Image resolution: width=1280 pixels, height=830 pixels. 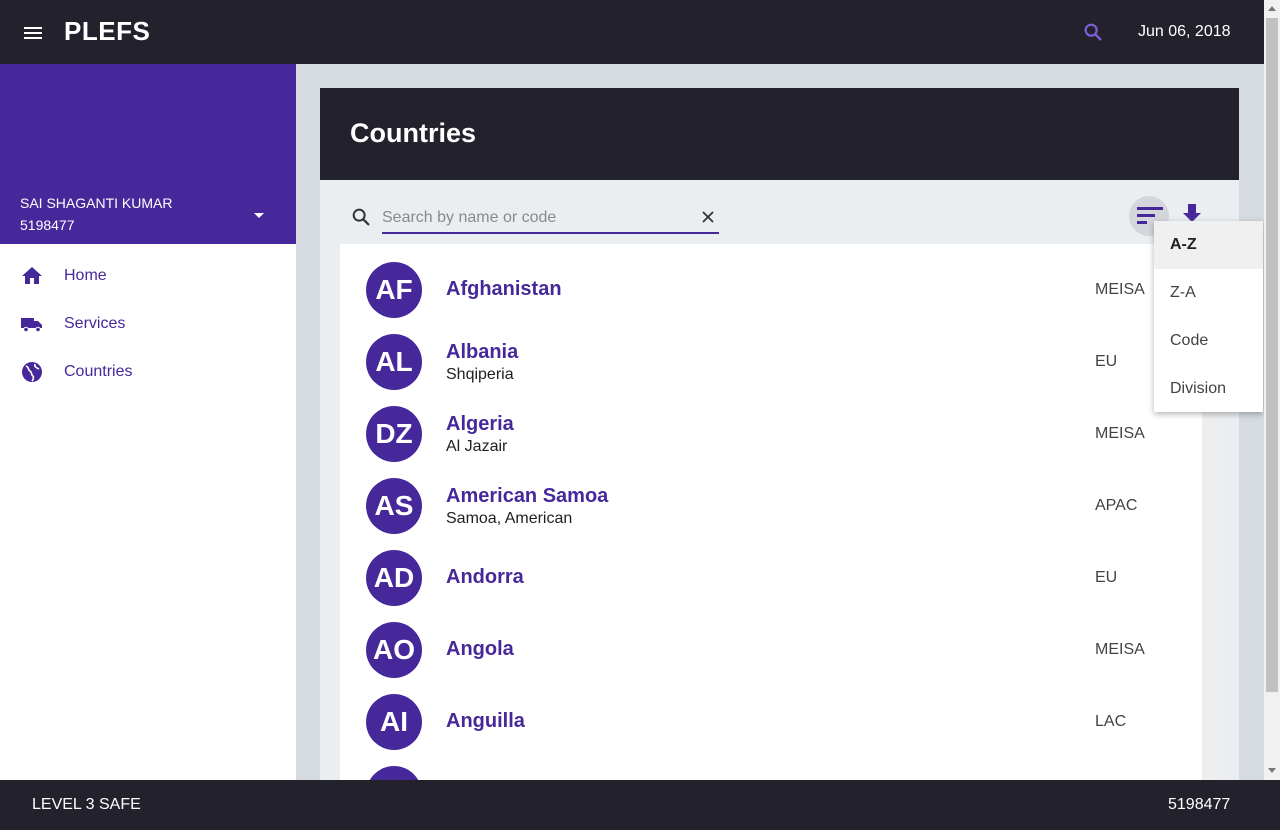 I want to click on list-item, so click(x=771, y=769).